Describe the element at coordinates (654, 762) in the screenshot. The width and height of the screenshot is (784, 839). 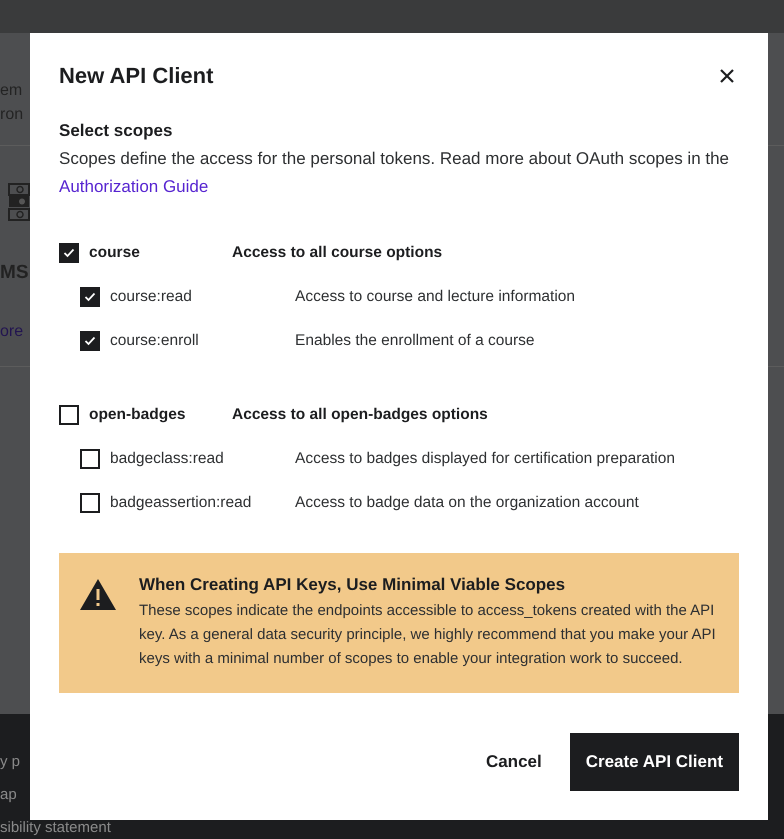
I see `create-button: Create API Client` at that location.